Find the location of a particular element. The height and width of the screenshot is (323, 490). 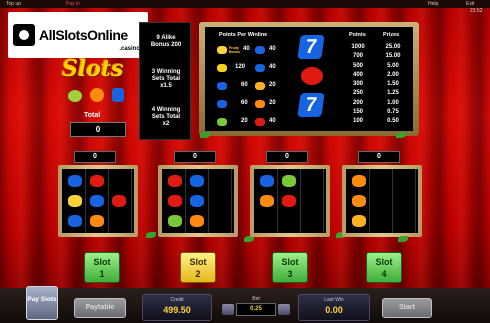

points-value: 400 is located at coordinates (357, 74).